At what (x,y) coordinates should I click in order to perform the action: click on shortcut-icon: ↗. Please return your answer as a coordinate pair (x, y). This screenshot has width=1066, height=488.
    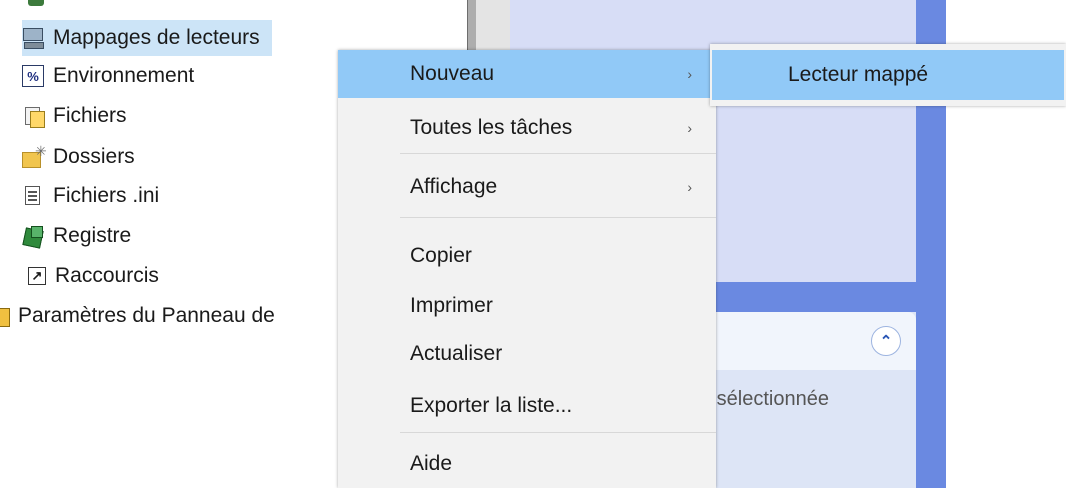
    Looking at the image, I should click on (37, 276).